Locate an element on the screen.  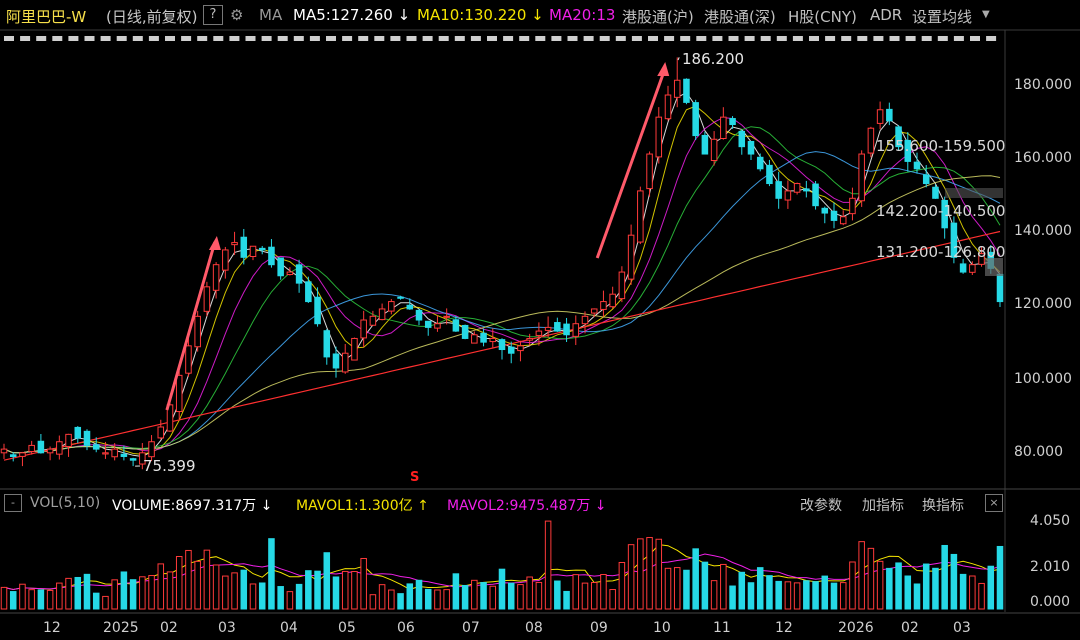
event-mark: S is located at coordinates (414, 477).